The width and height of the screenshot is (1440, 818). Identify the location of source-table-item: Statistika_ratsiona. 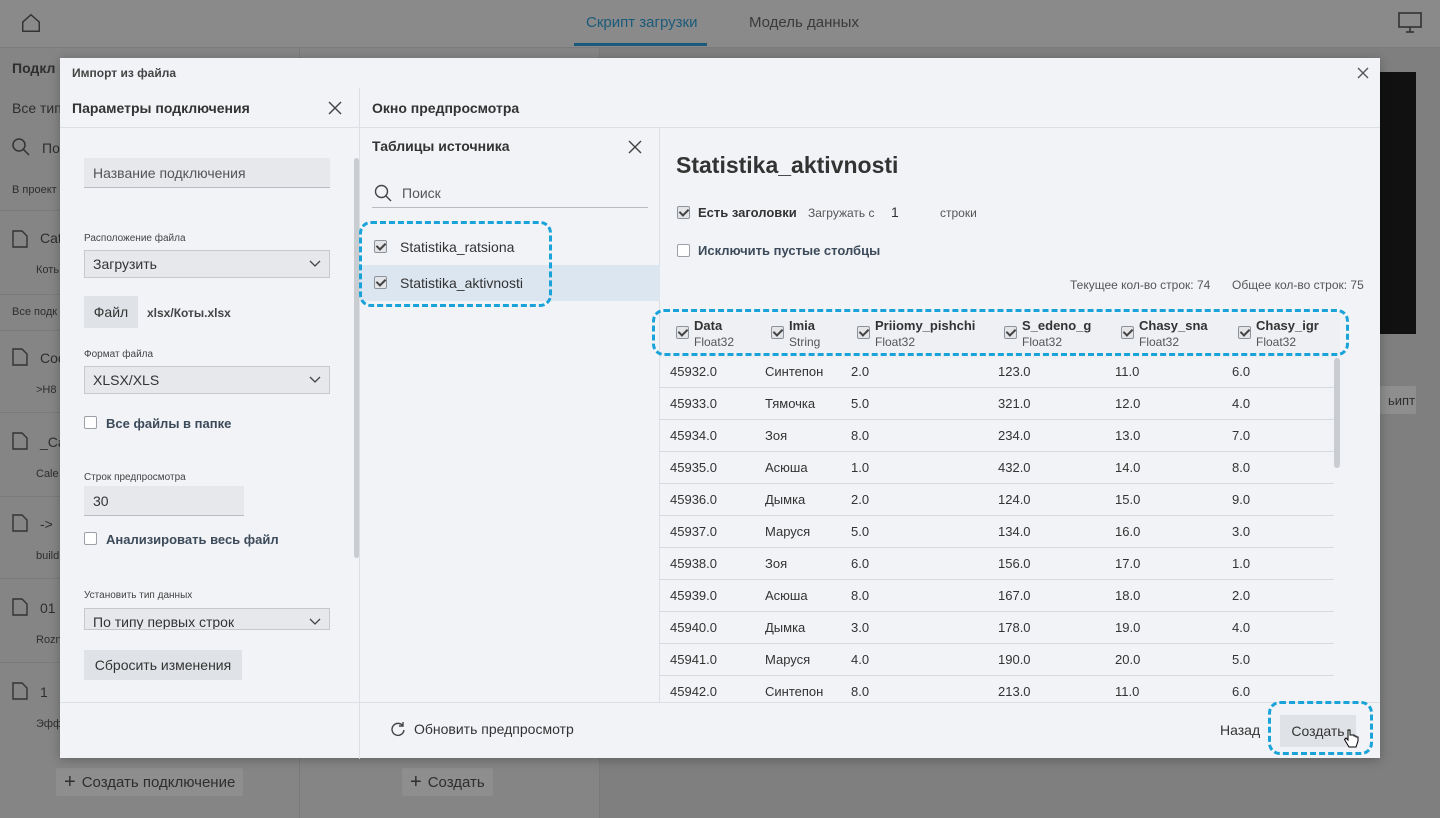
(510, 247).